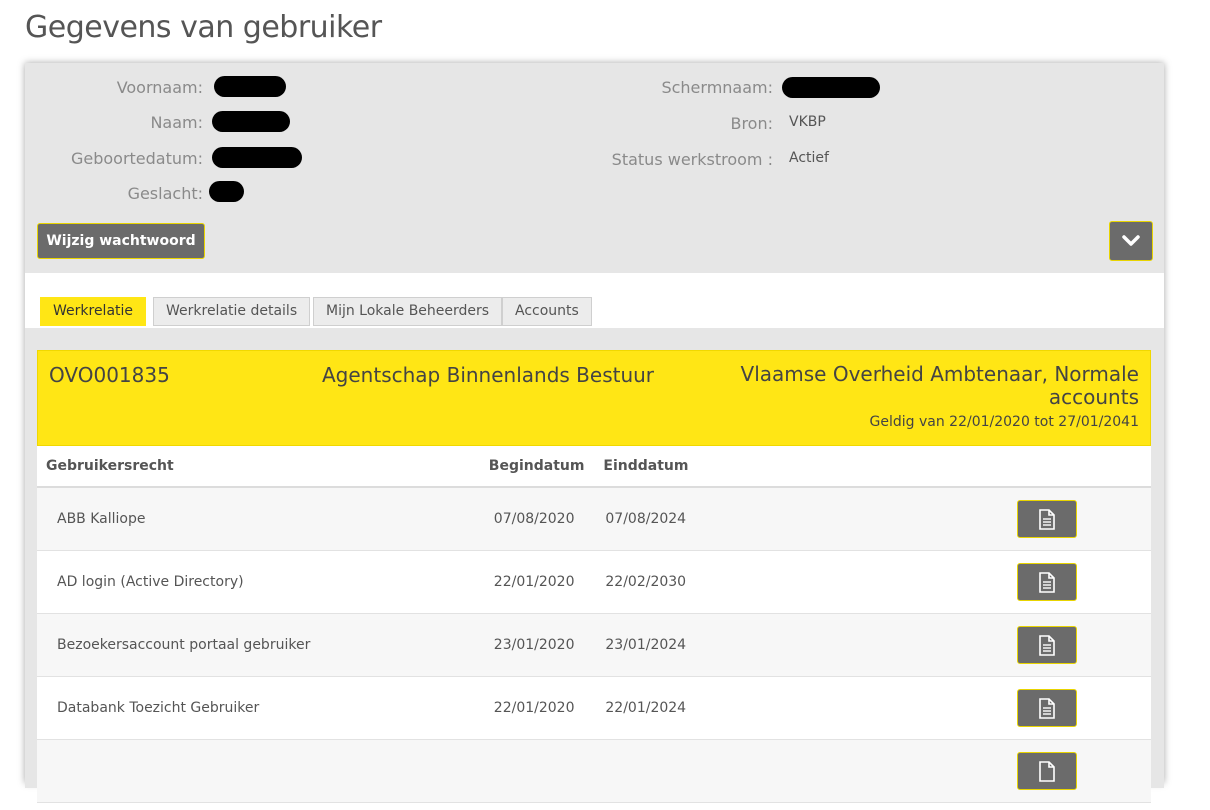  What do you see at coordinates (1004, 422) in the screenshot?
I see `relation-validity: Geldig van 22/01/2020 tot 27/01/2041` at bounding box center [1004, 422].